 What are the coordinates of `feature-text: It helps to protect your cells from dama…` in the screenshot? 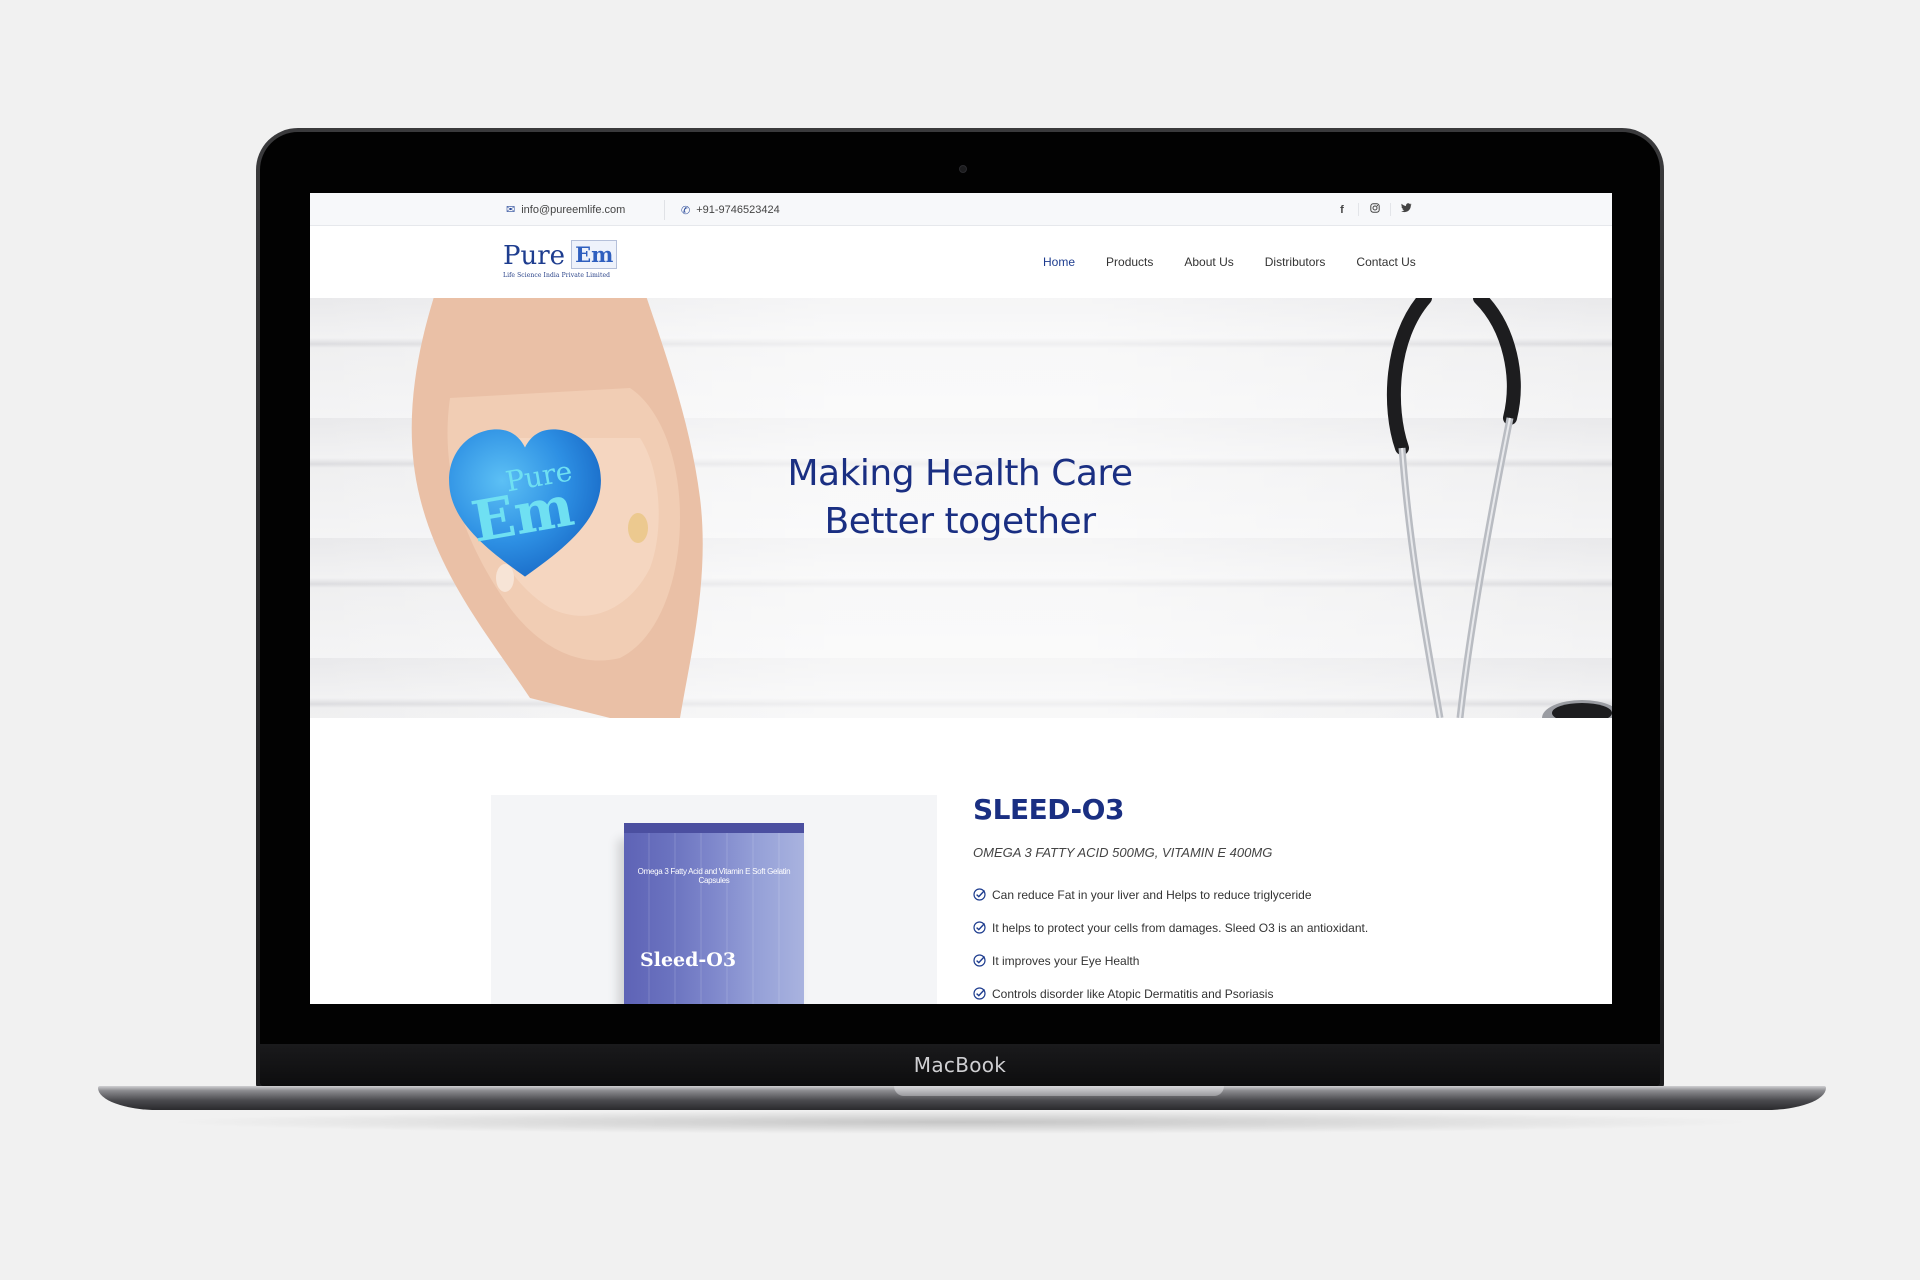 It's located at (1180, 927).